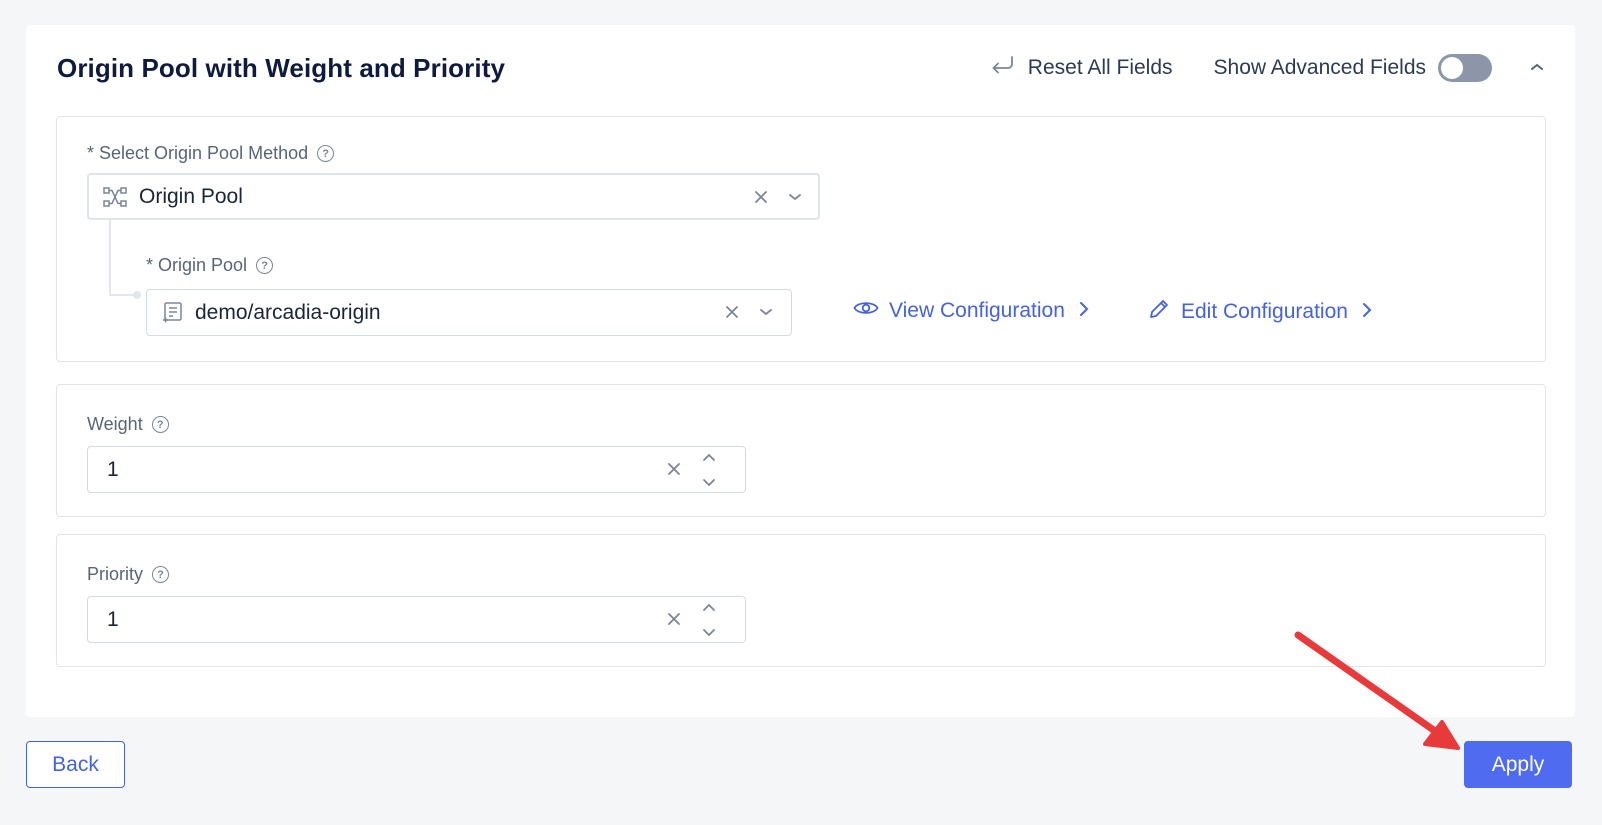 This screenshot has width=1602, height=825. I want to click on collapse-button, so click(1537, 68).